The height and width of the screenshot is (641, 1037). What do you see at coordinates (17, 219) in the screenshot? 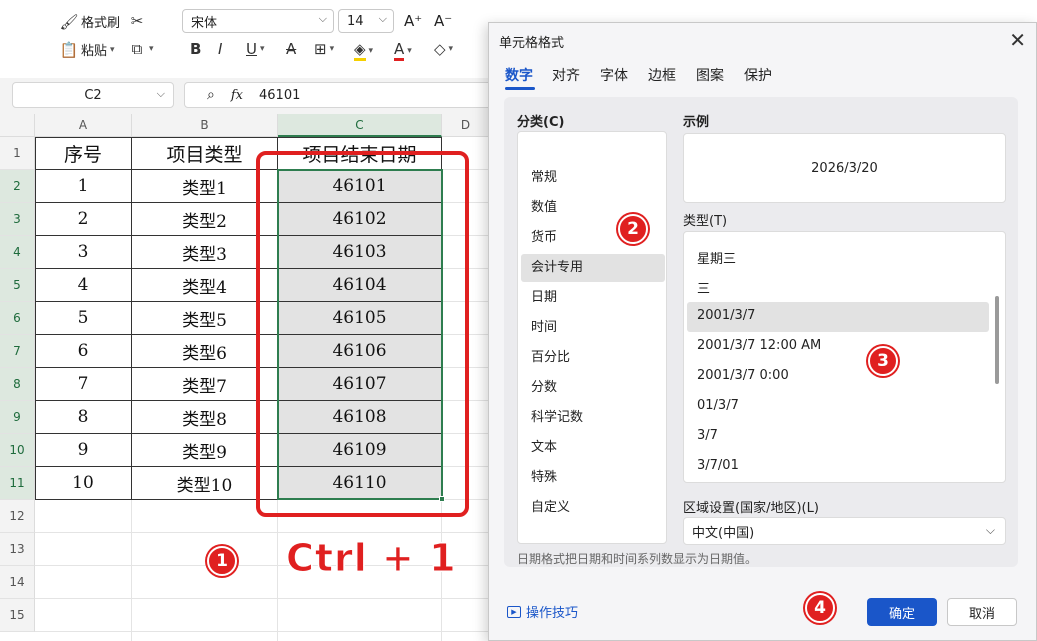
I see `row-header-3: 3` at bounding box center [17, 219].